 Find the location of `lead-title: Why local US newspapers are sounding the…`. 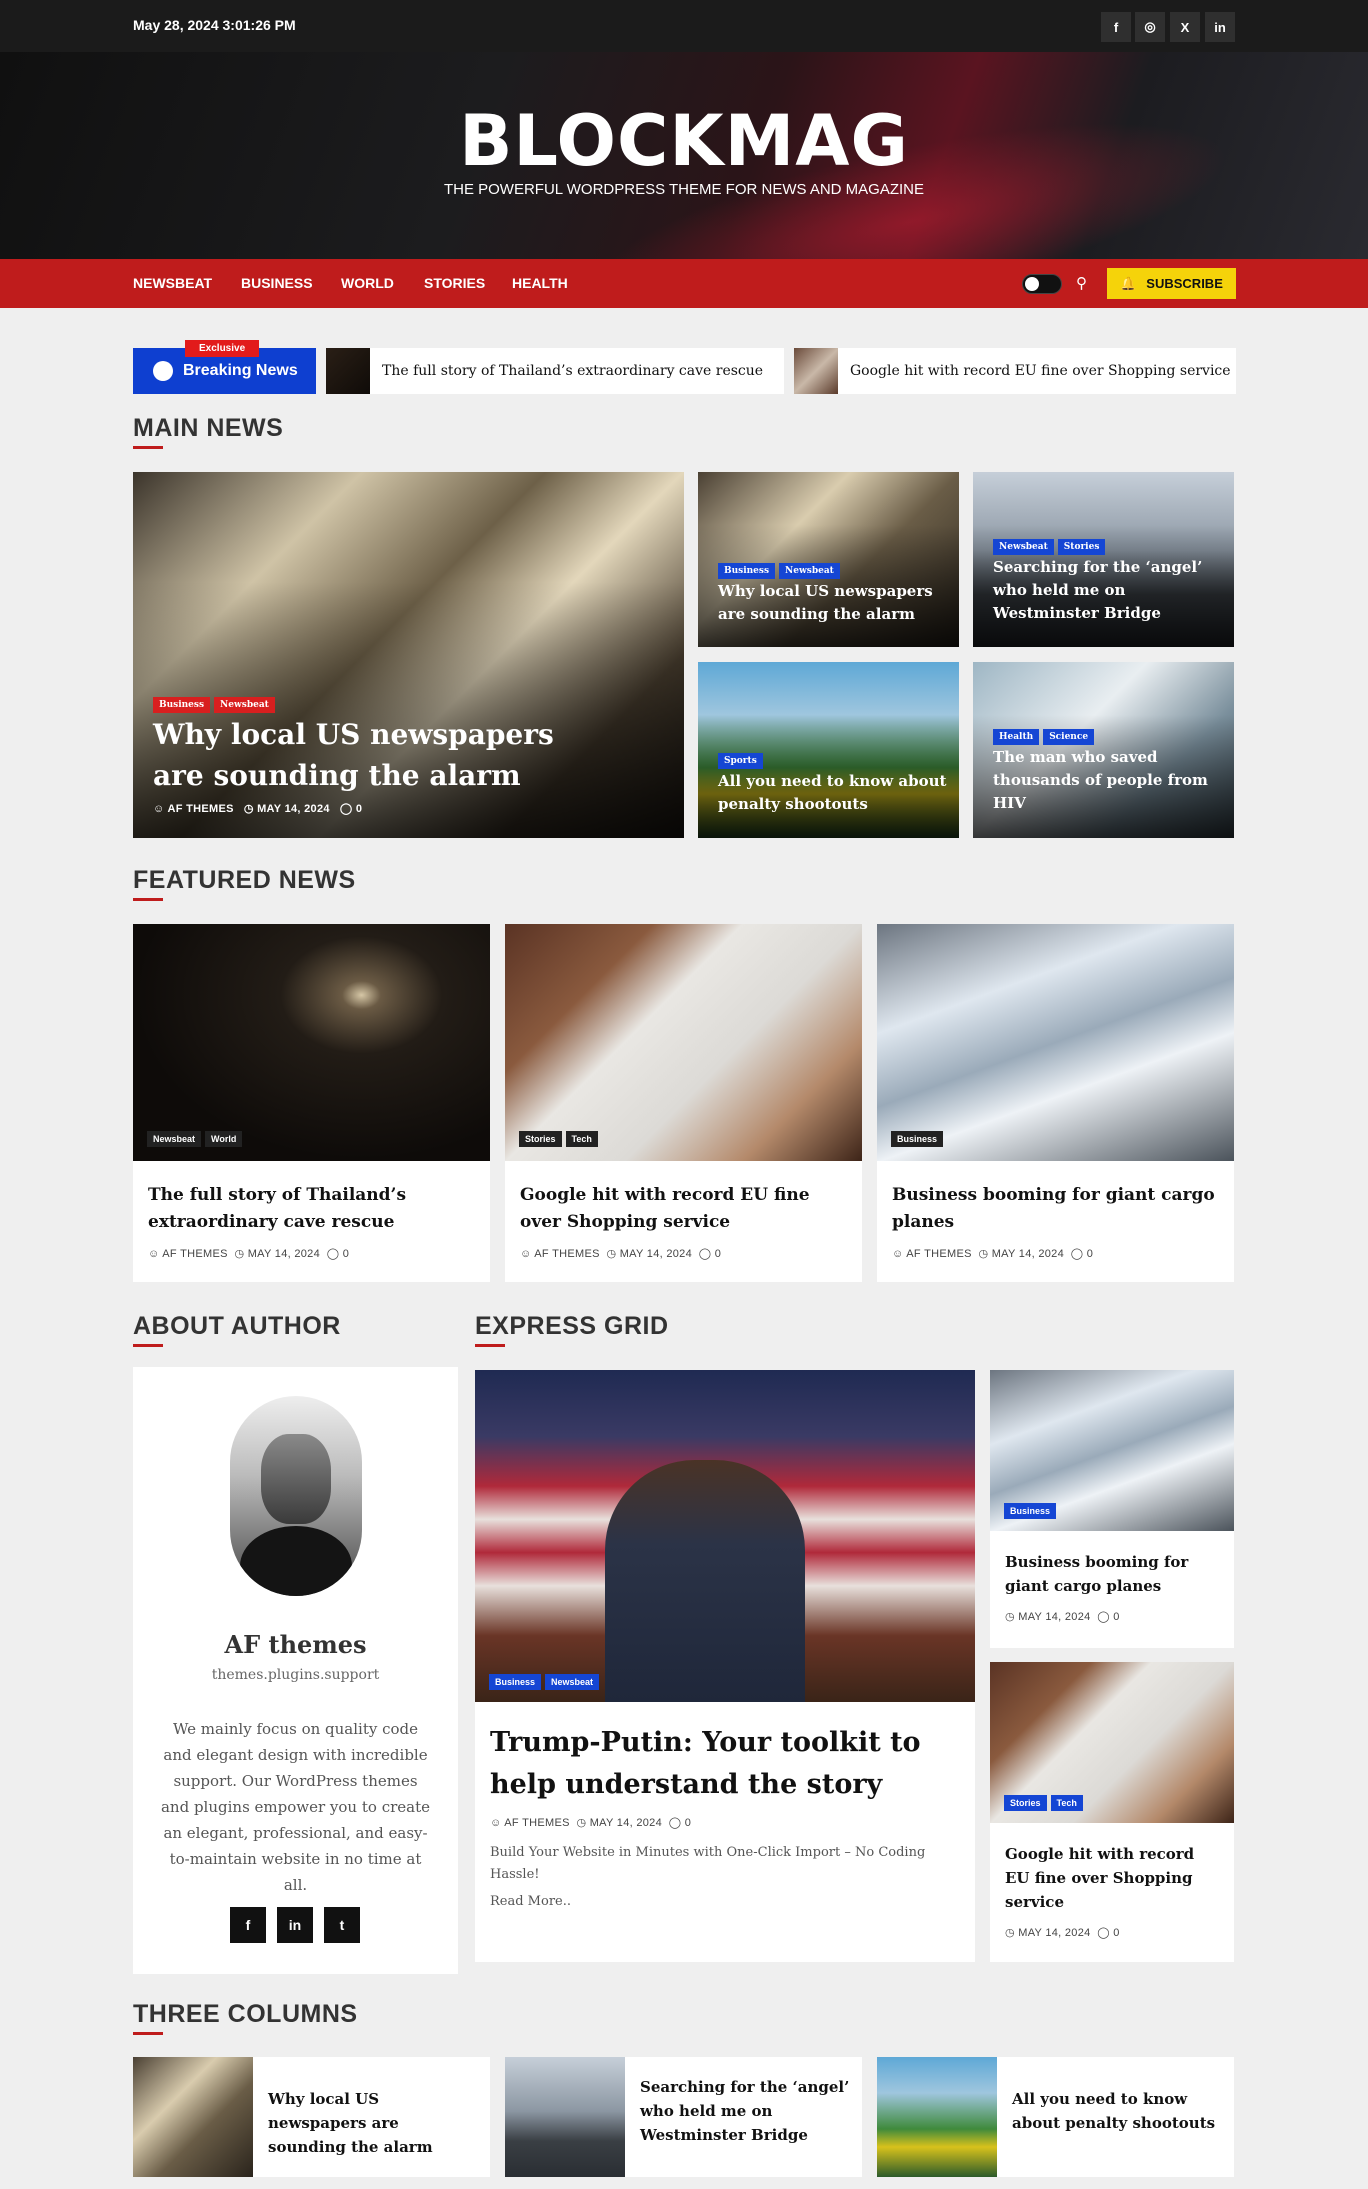

lead-title: Why local US newspapers are sounding the… is located at coordinates (383, 755).